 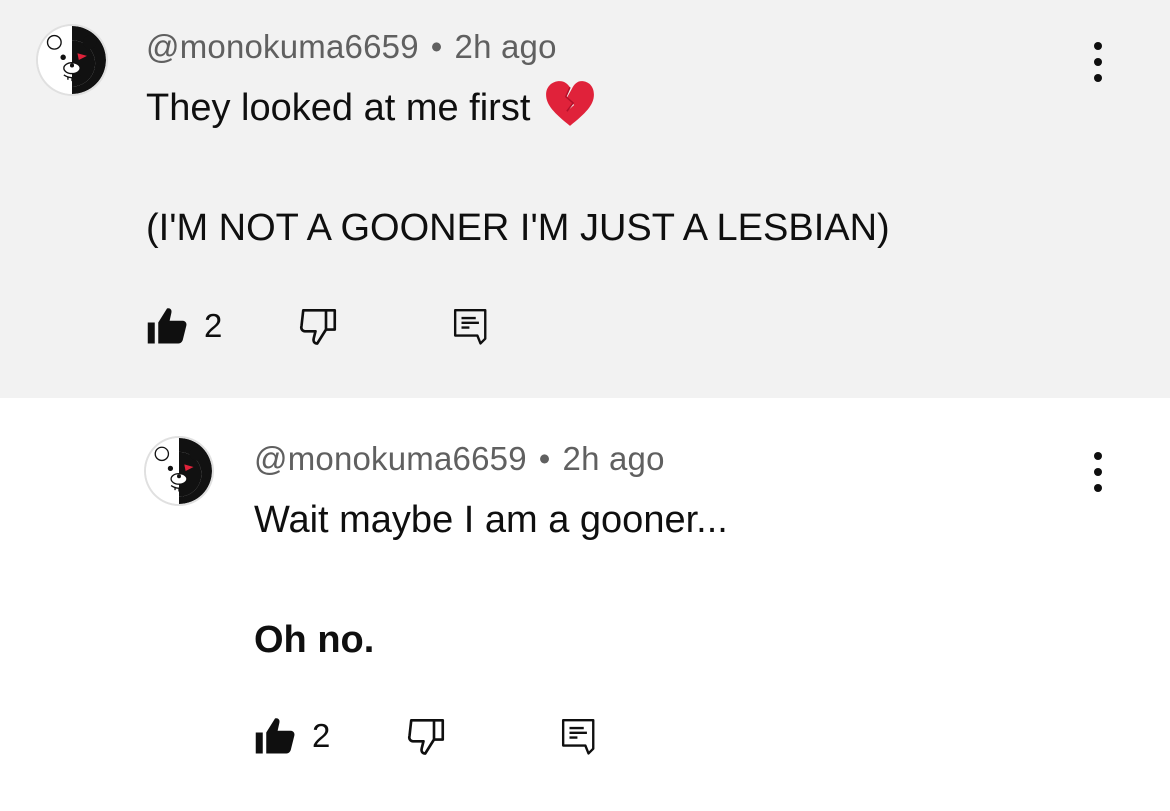 I want to click on comment-line-1: They looked at me first, so click(x=338, y=108).